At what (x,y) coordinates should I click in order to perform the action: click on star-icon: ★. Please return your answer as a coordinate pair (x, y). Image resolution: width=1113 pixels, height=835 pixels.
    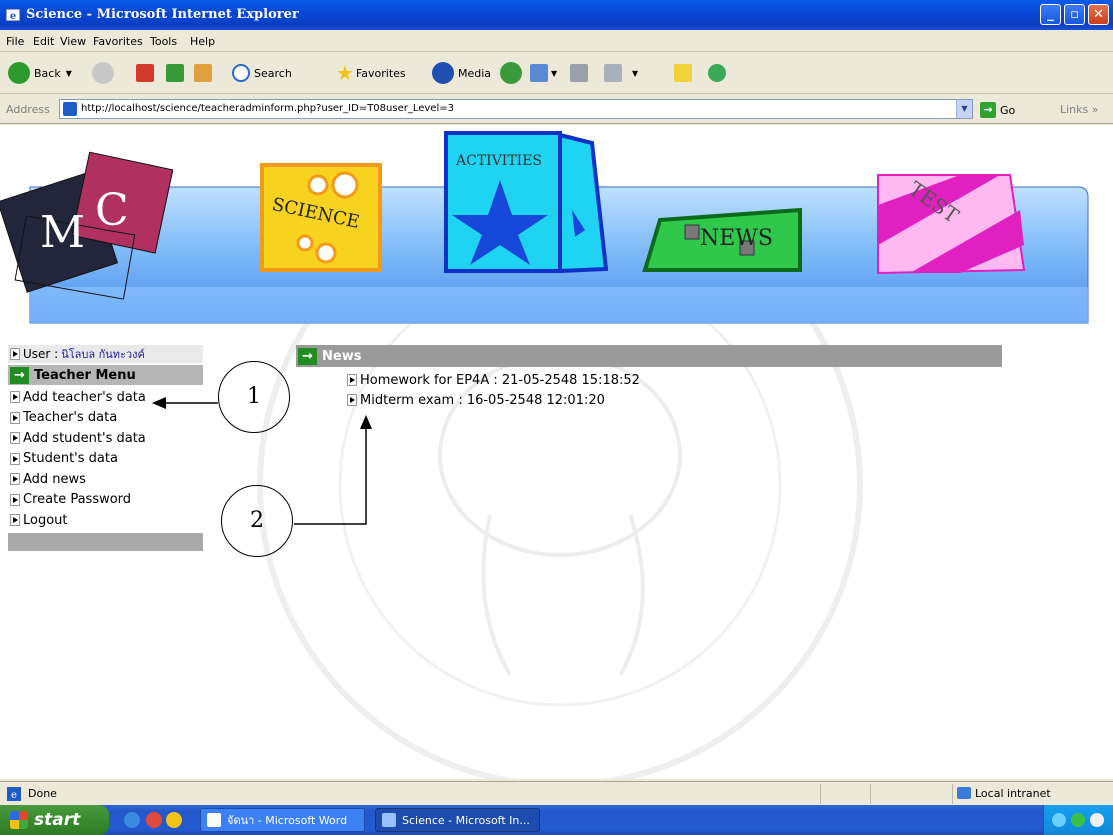
    Looking at the image, I should click on (345, 73).